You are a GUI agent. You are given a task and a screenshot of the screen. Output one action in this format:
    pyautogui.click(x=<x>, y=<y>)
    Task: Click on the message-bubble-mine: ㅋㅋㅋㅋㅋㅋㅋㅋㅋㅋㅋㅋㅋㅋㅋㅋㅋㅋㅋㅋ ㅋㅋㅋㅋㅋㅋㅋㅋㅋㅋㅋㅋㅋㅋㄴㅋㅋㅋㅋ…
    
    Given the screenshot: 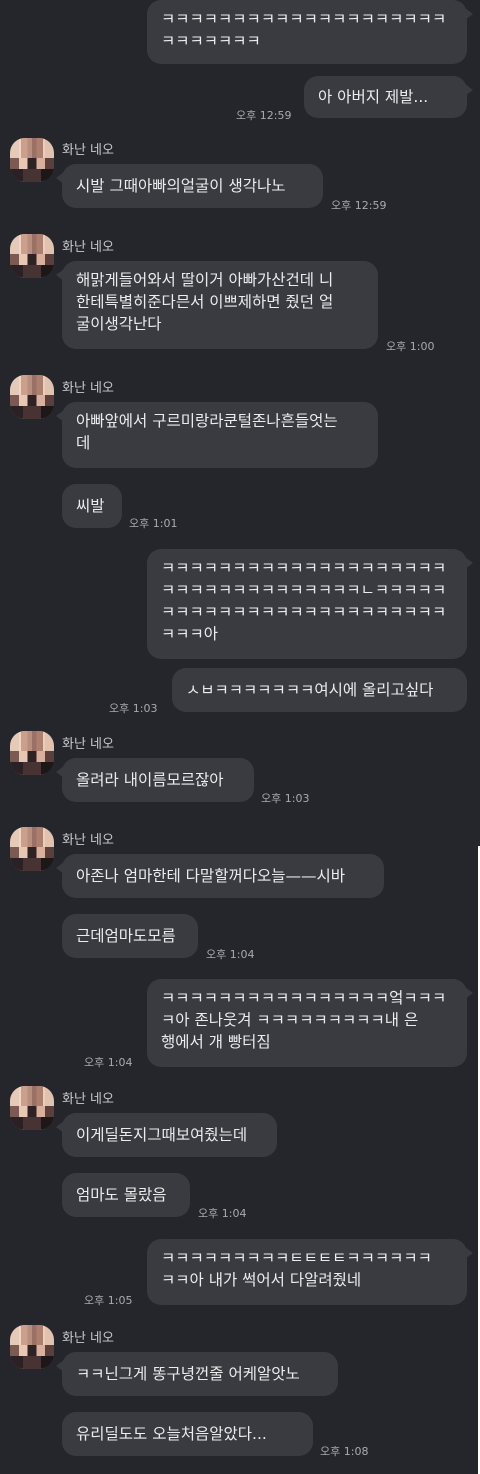 What is the action you would take?
    pyautogui.click(x=310, y=604)
    